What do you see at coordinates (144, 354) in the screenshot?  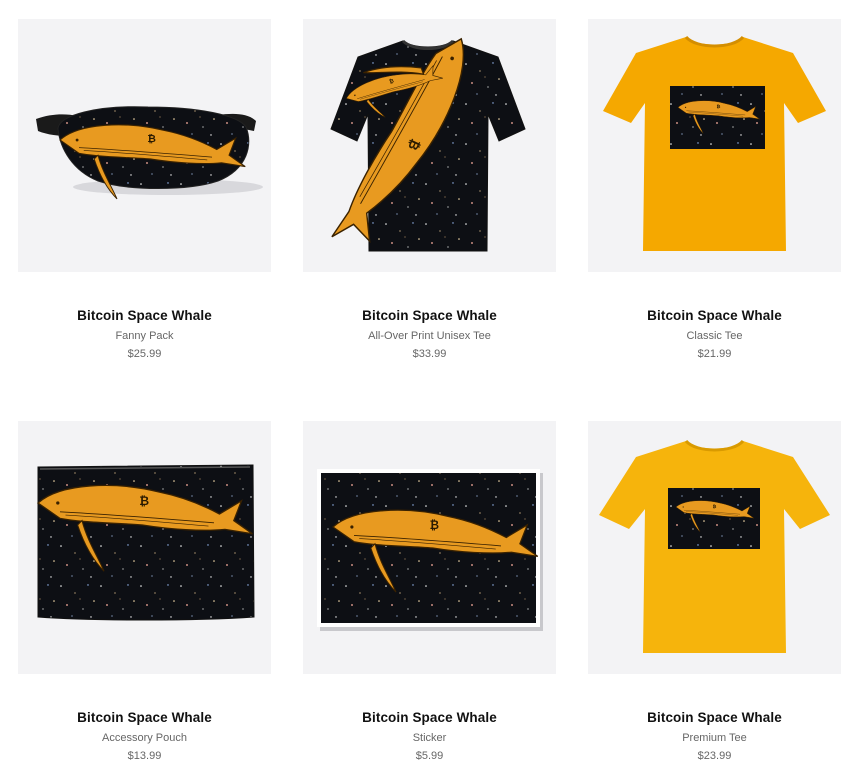 I see `product-price: $25.99` at bounding box center [144, 354].